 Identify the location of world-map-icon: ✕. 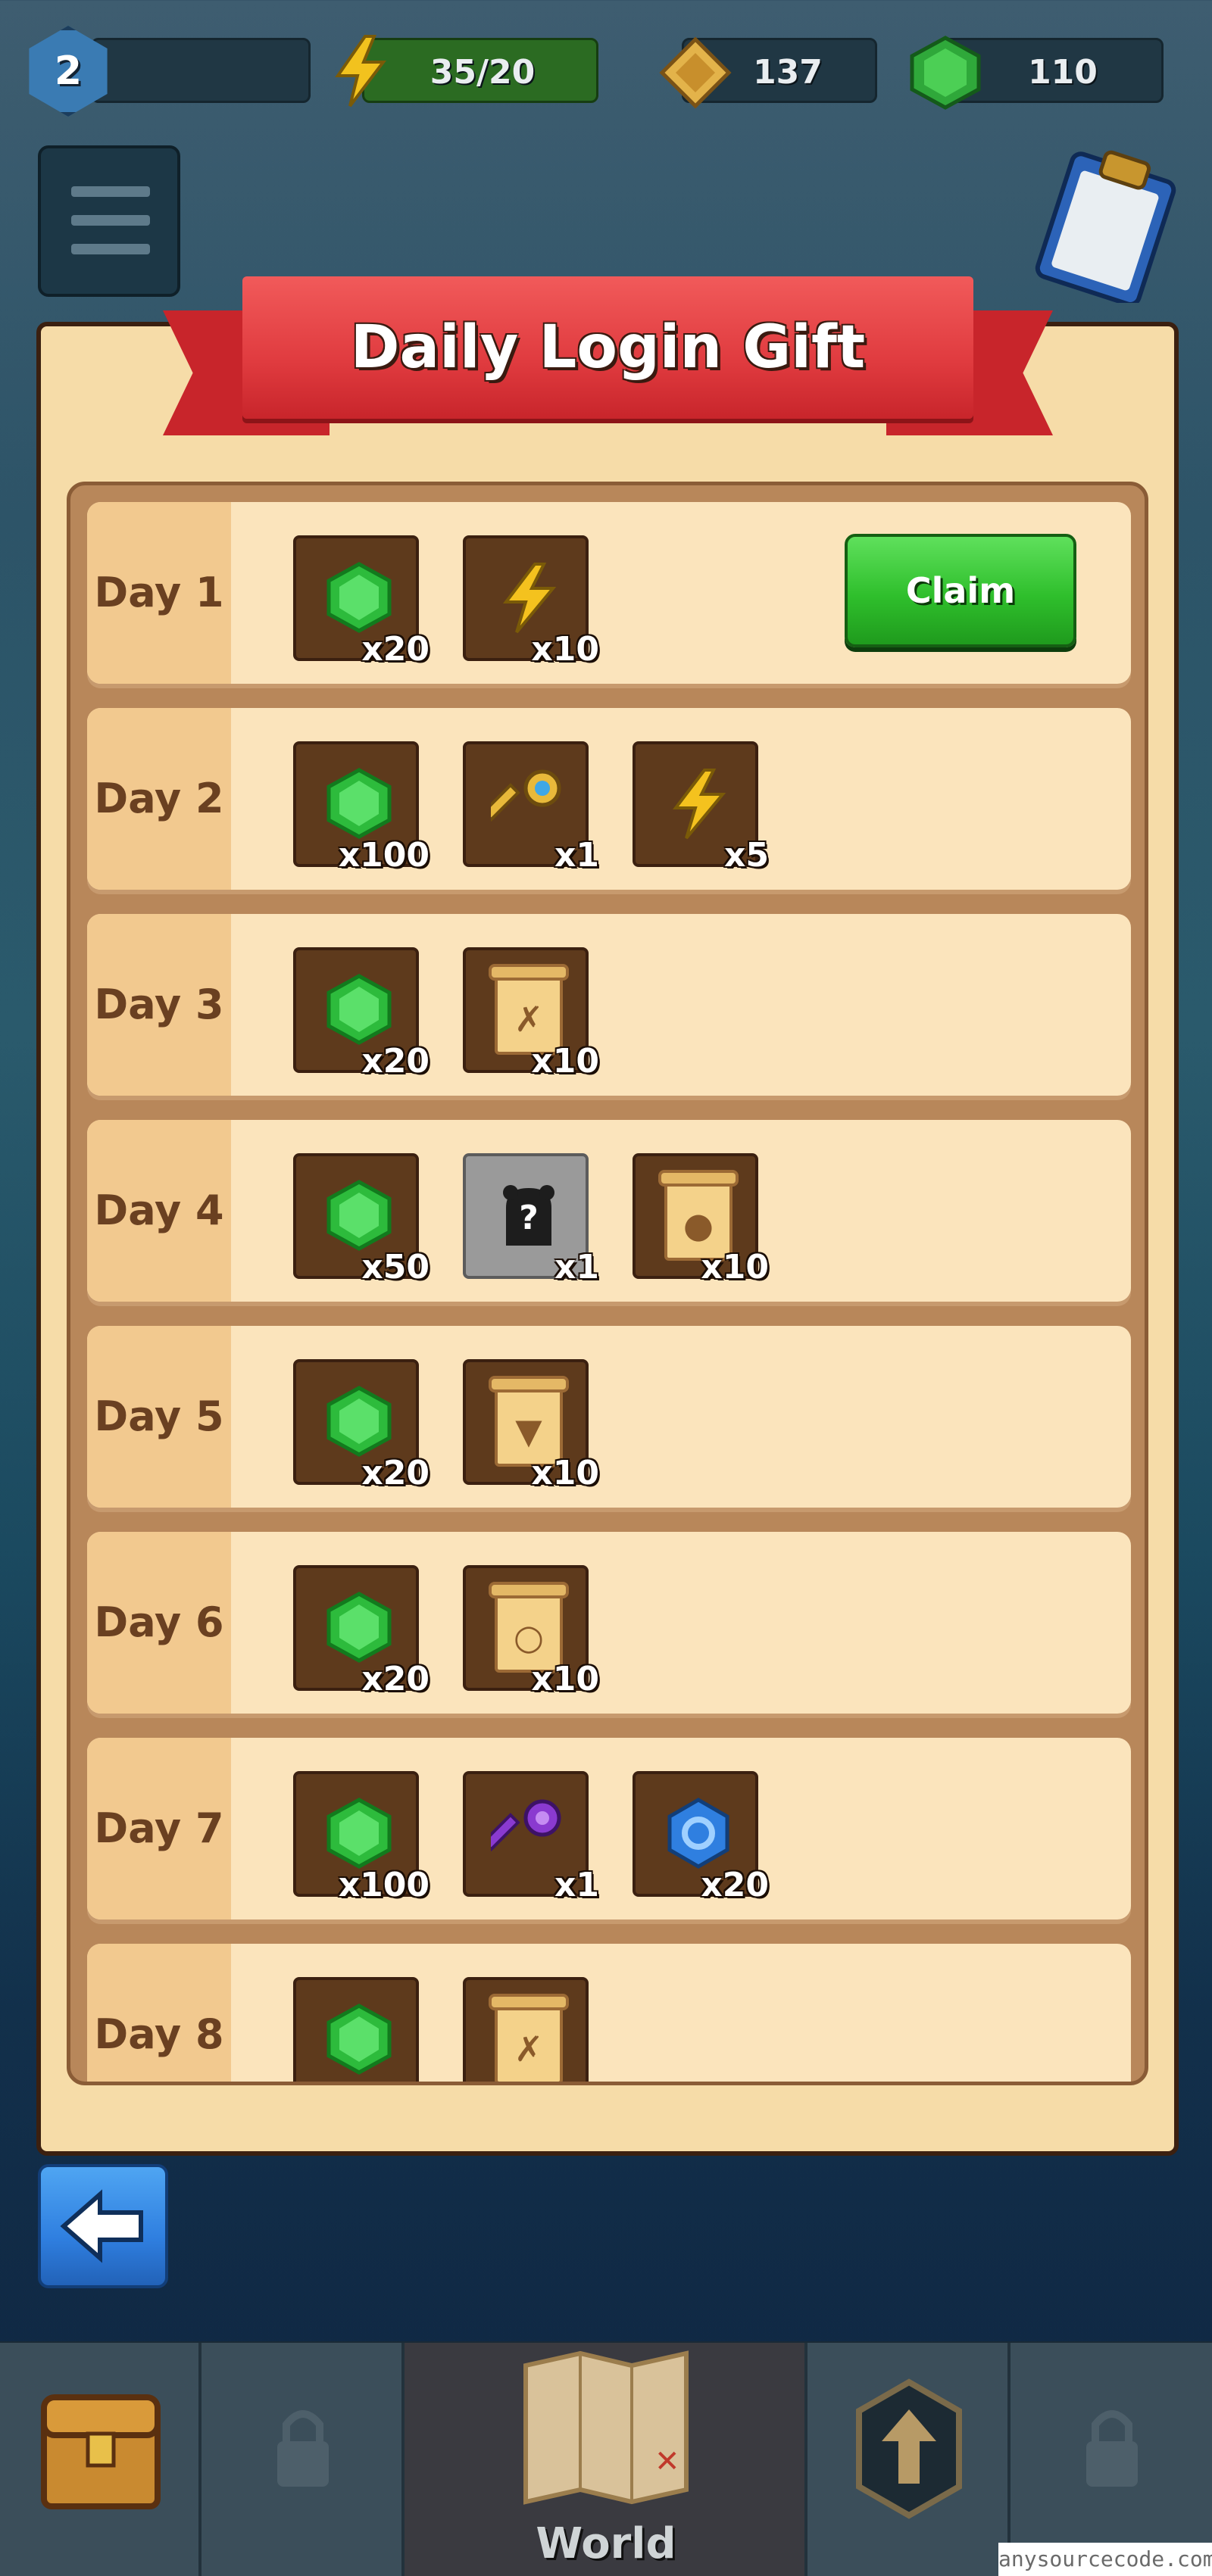
(606, 2427).